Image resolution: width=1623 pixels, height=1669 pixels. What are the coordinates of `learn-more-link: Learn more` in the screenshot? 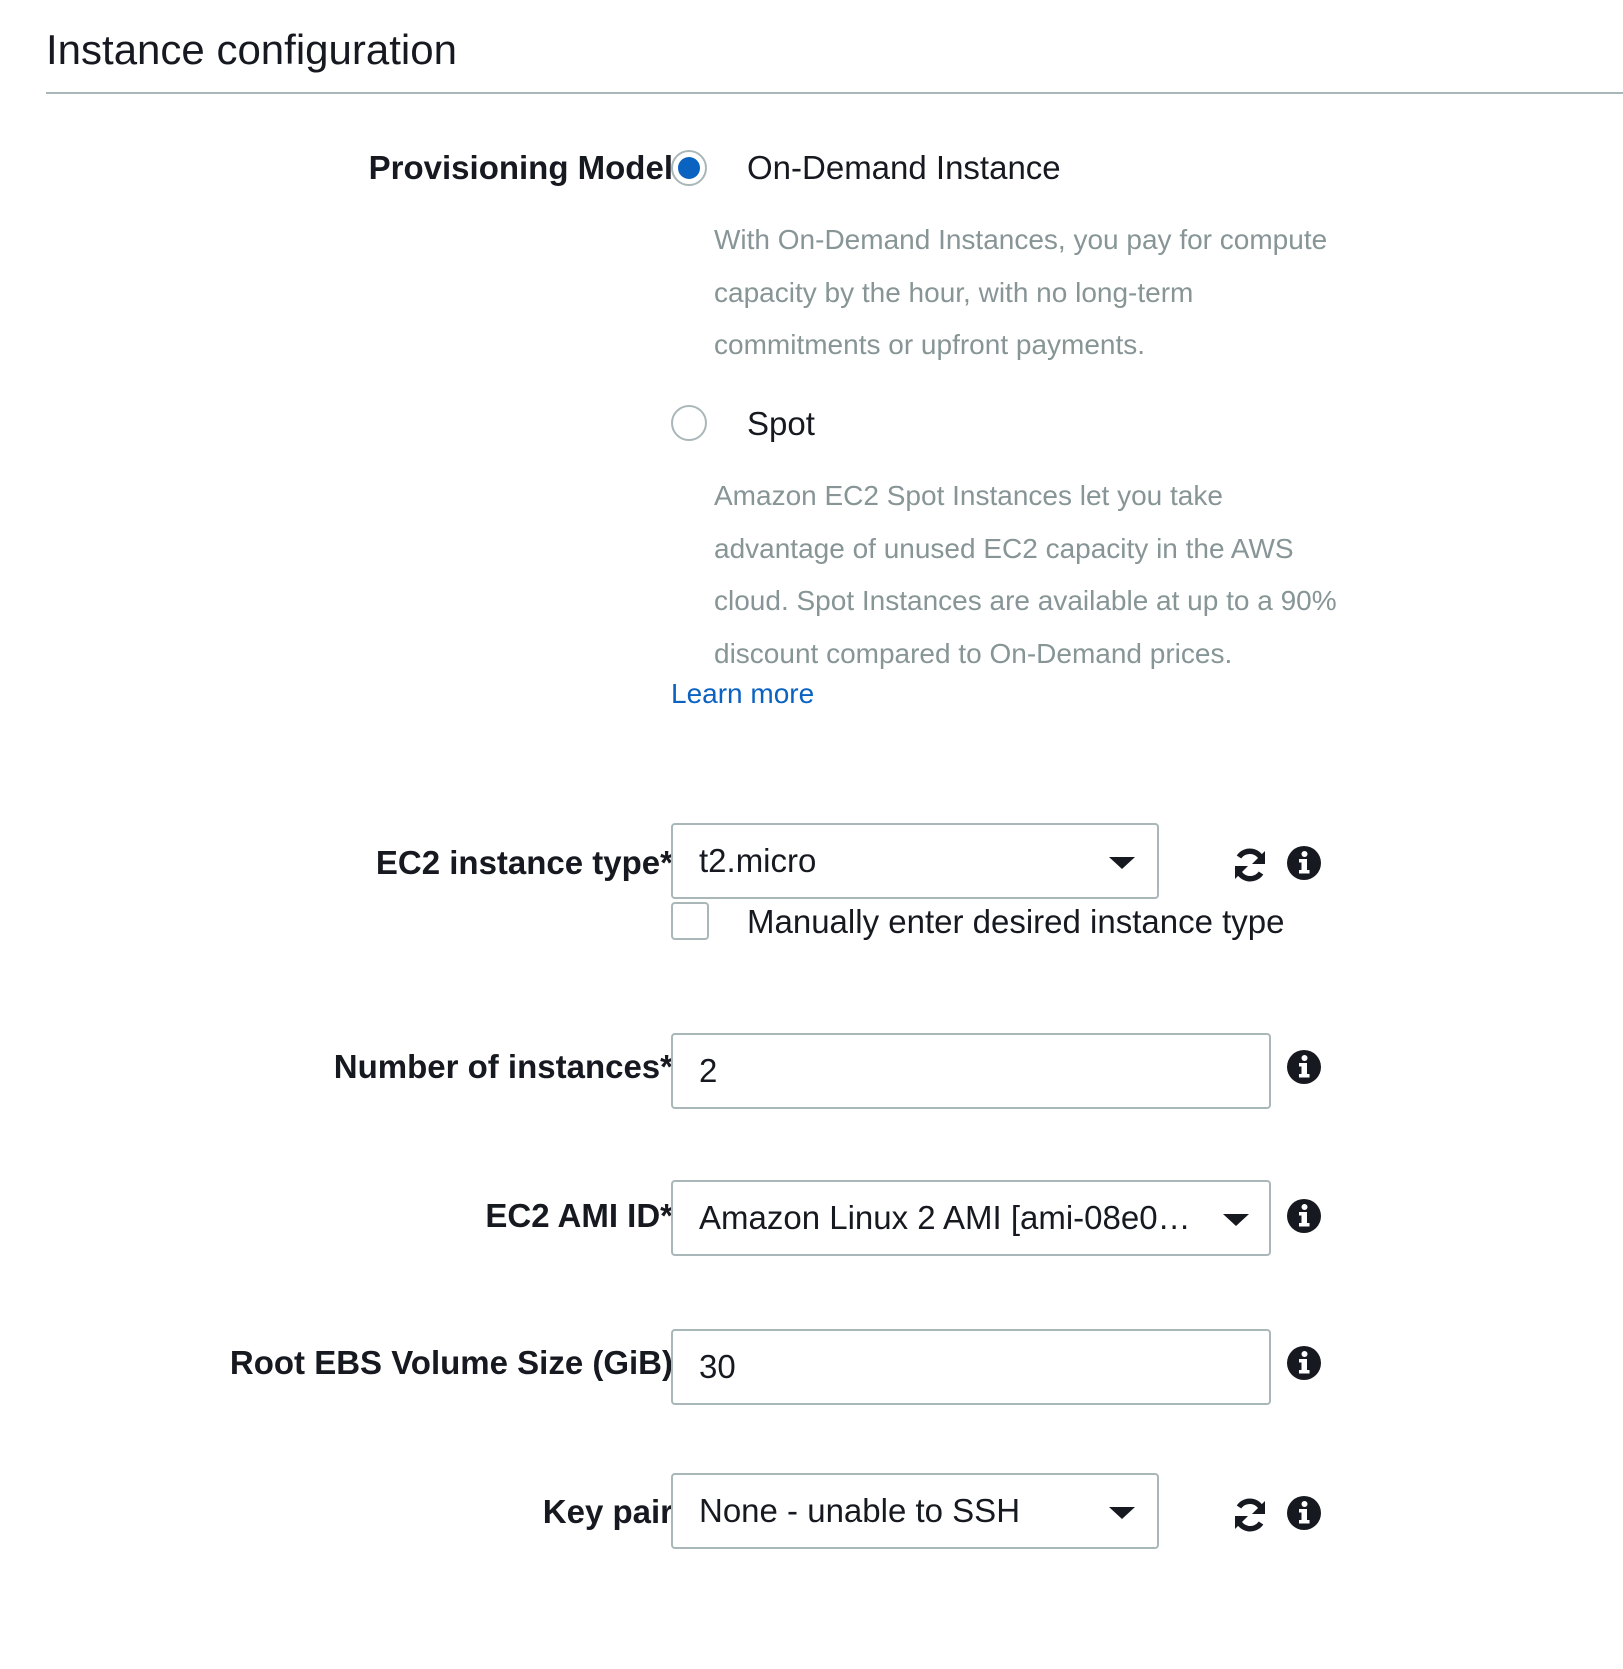 It's located at (742, 694).